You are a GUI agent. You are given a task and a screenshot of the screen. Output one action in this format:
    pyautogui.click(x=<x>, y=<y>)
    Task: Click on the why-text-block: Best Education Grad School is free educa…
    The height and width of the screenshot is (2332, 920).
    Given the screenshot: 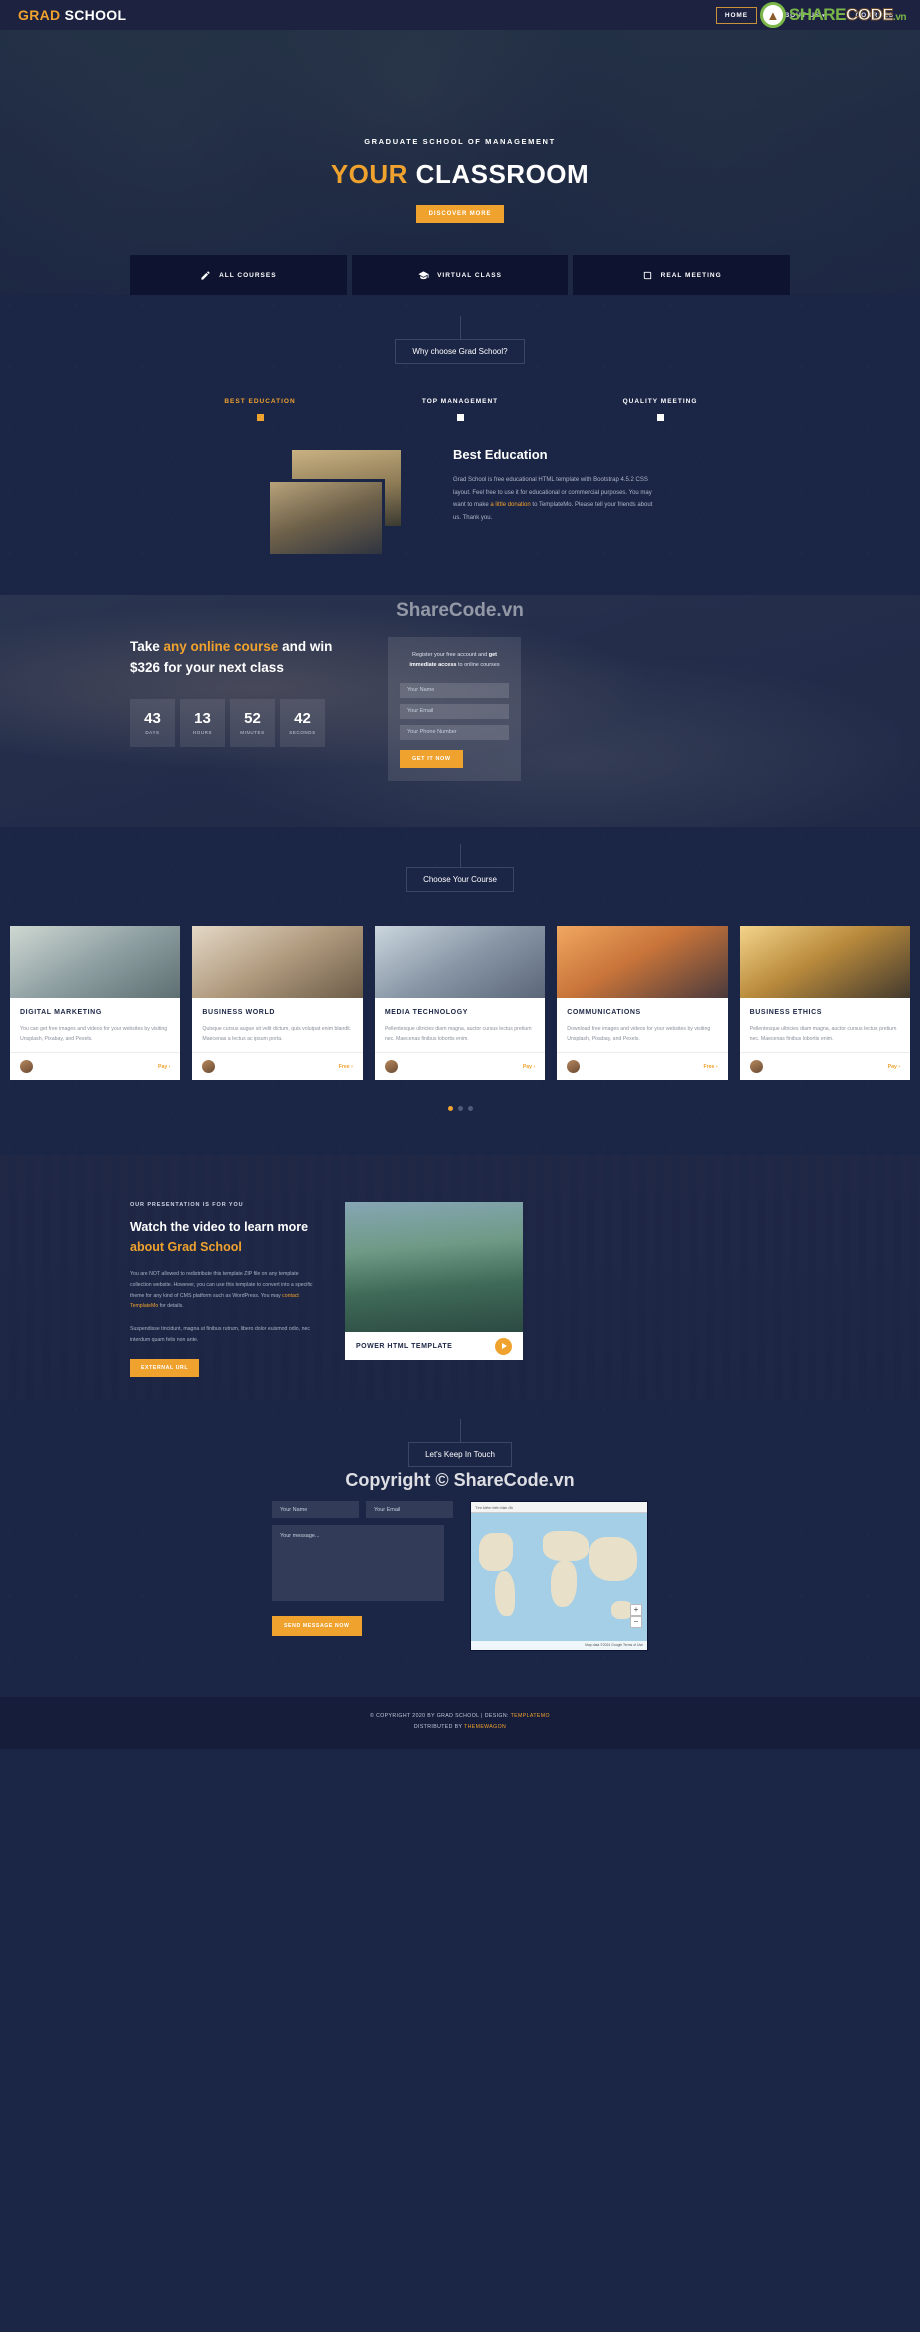 What is the action you would take?
    pyautogui.click(x=553, y=502)
    